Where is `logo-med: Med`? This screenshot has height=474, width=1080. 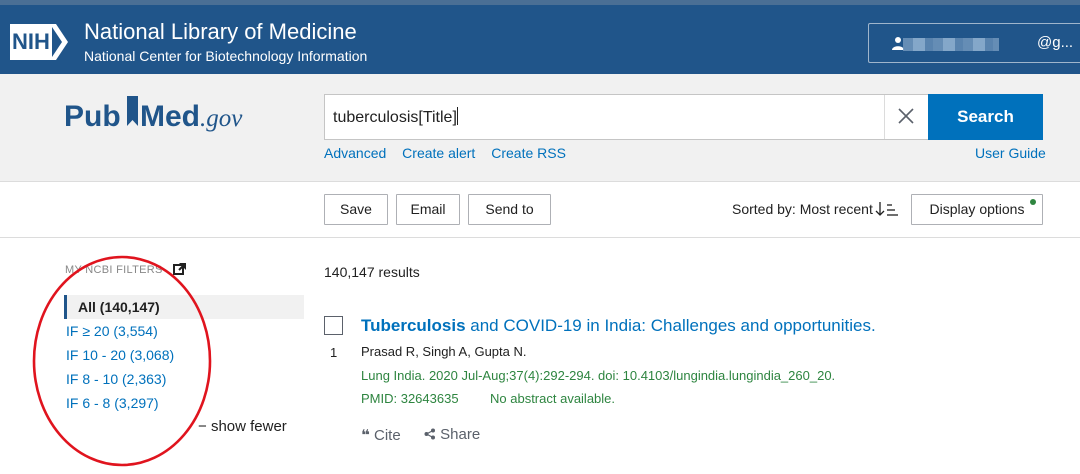
logo-med: Med is located at coordinates (170, 116).